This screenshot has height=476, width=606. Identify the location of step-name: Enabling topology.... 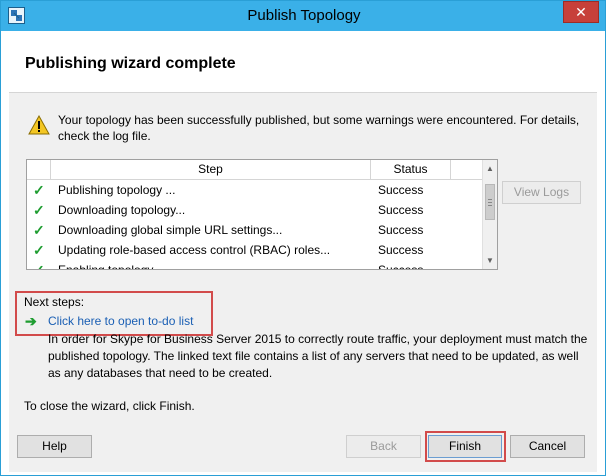
(110, 266).